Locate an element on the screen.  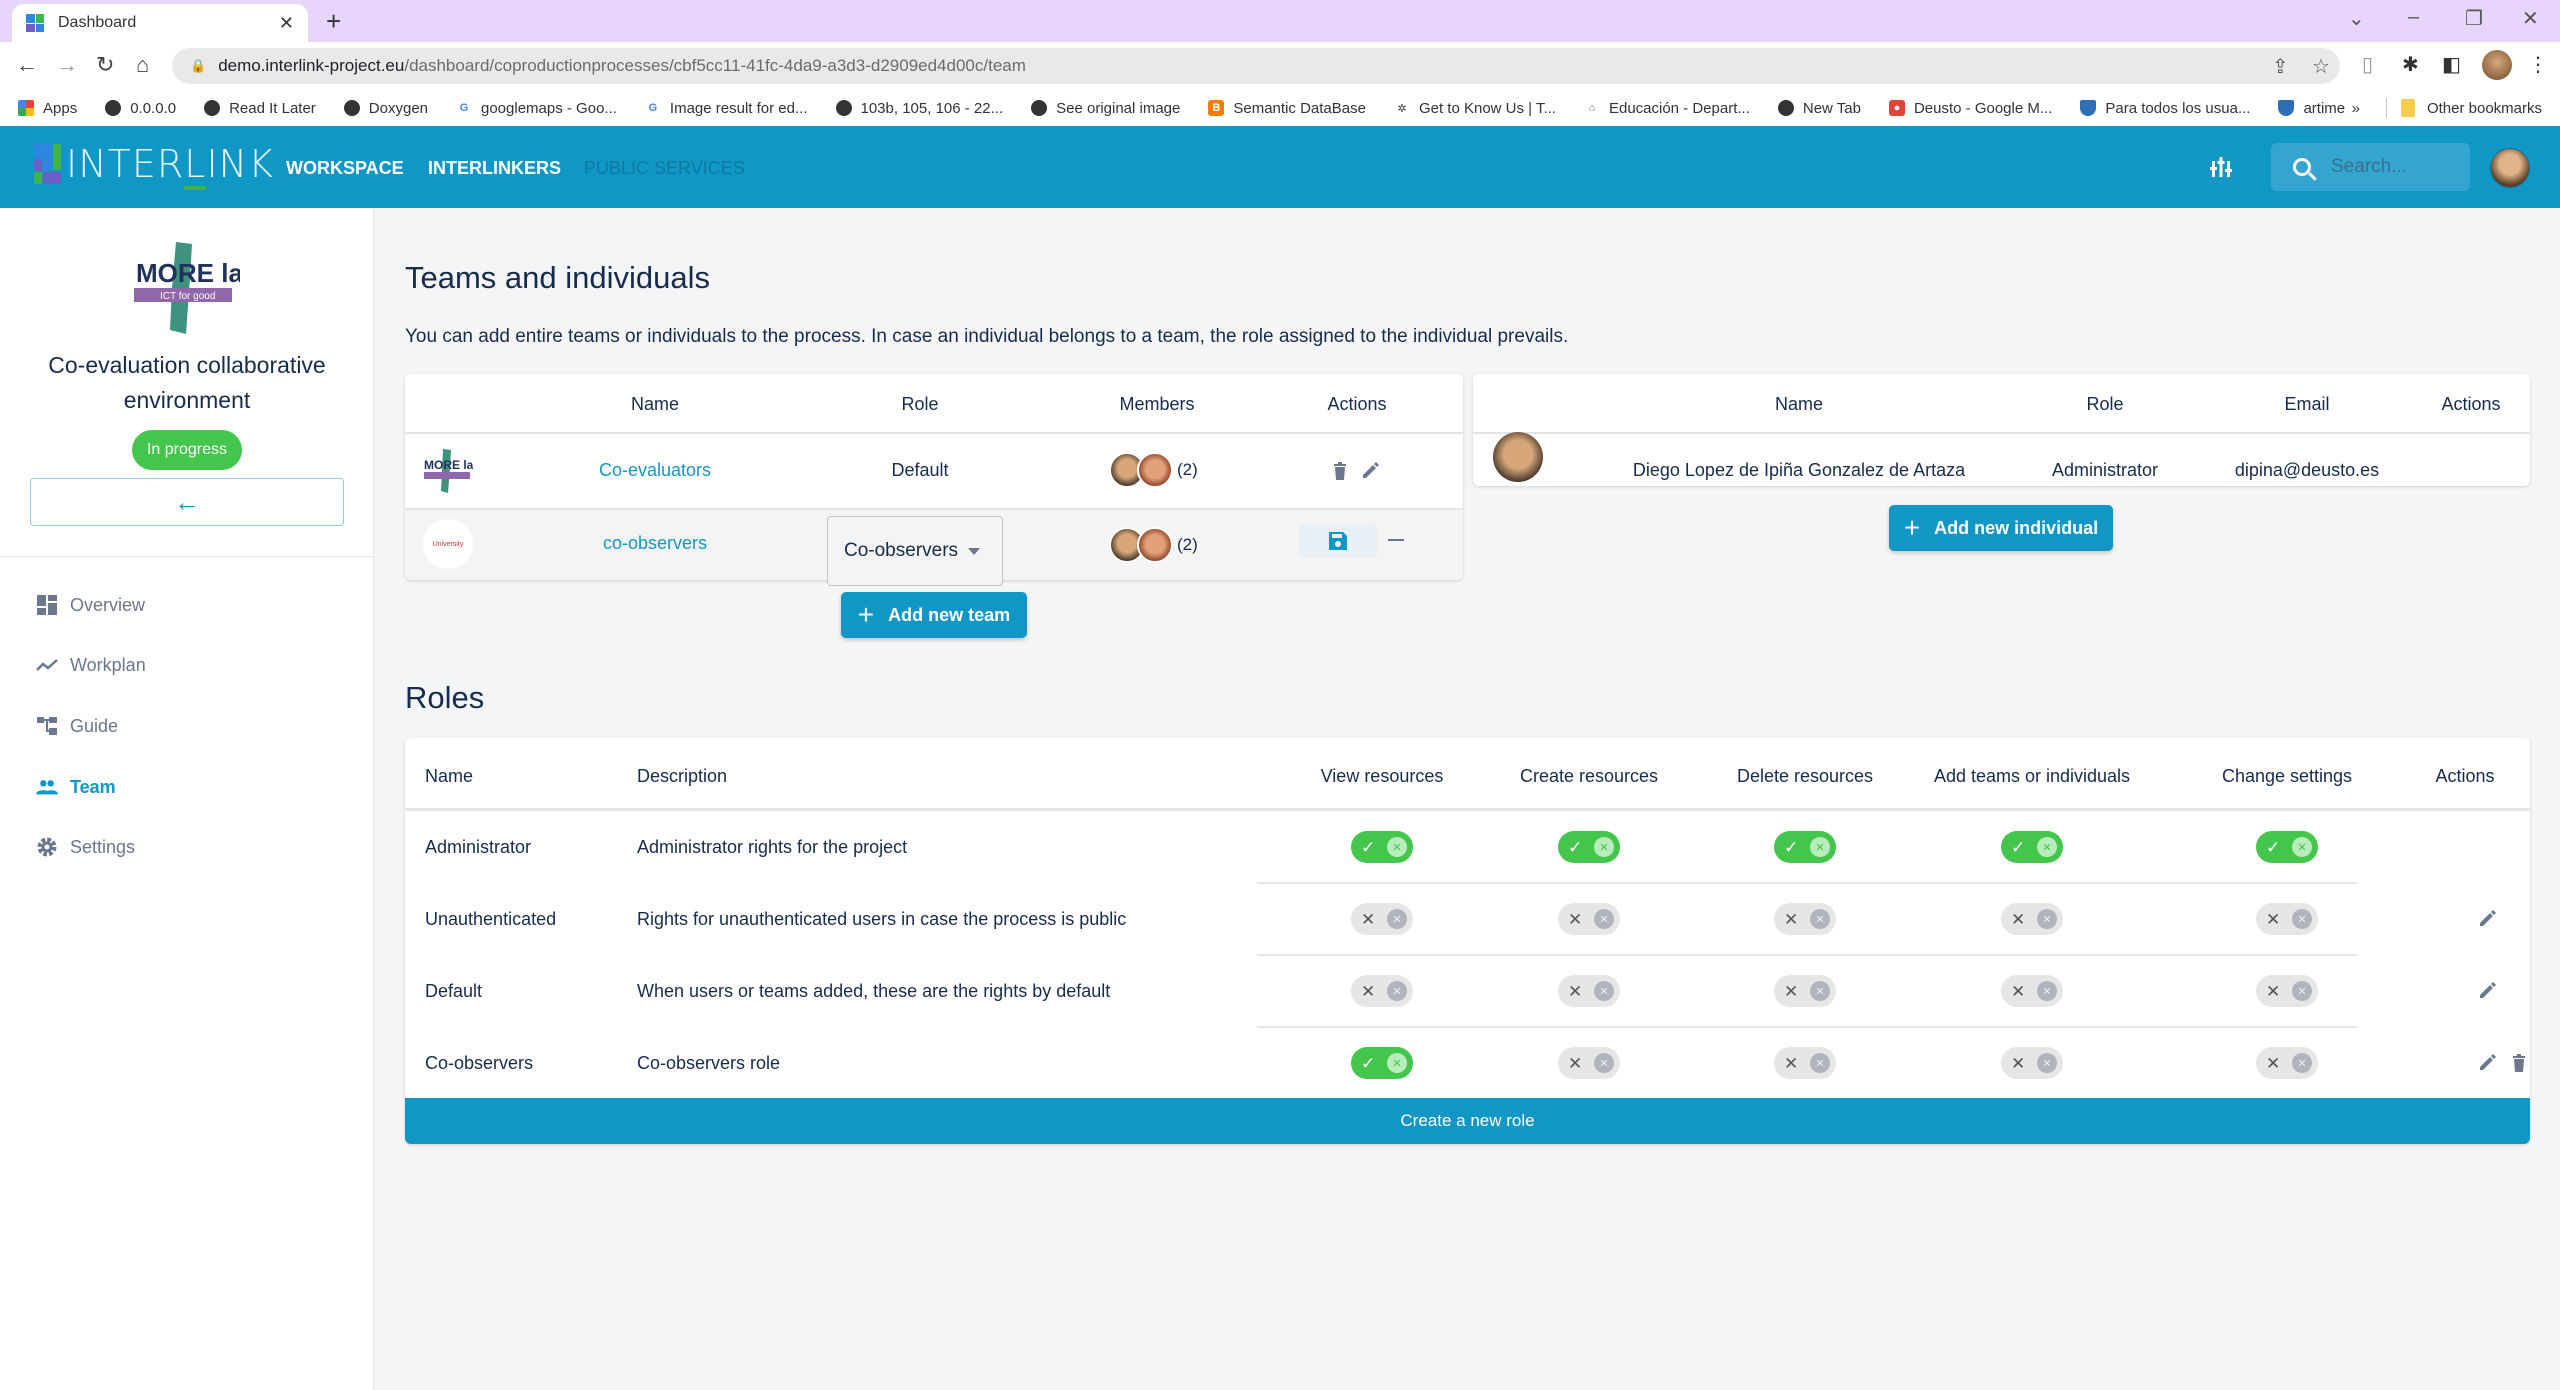
bookmark-item: See original image is located at coordinates (1105, 108).